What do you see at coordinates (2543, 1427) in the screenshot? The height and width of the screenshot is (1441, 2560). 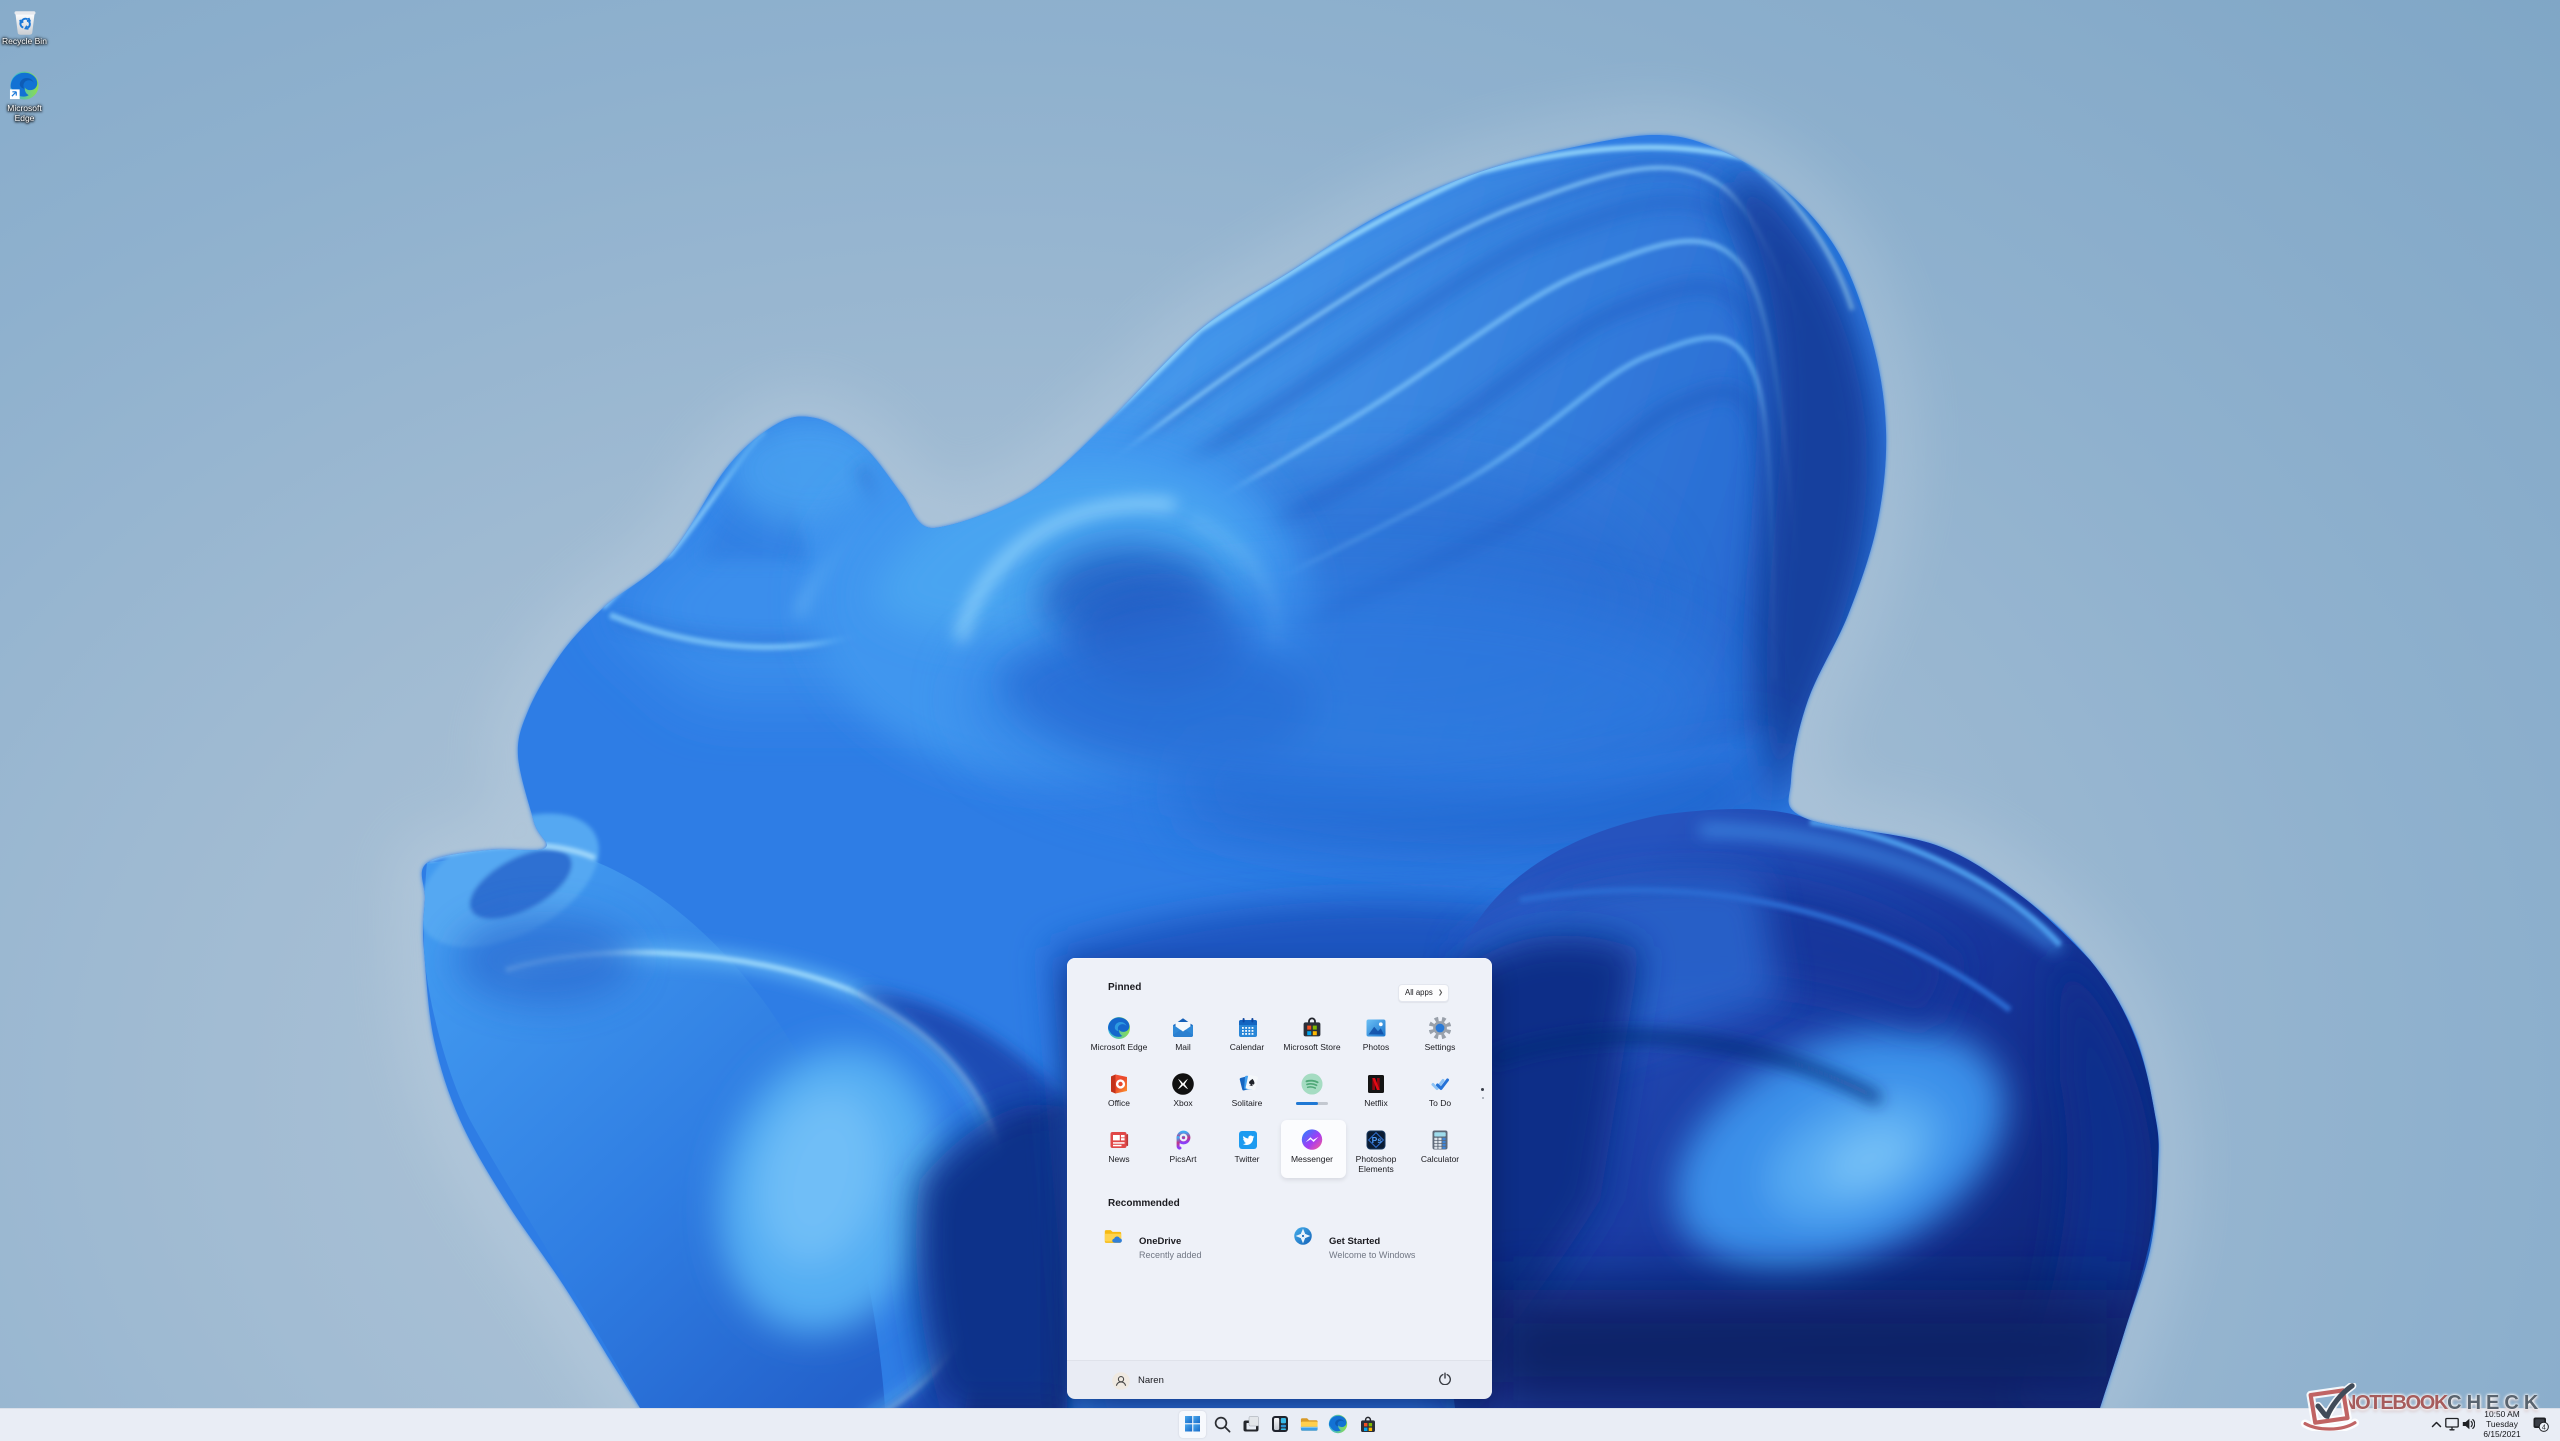 I see `svg-text: 4` at bounding box center [2543, 1427].